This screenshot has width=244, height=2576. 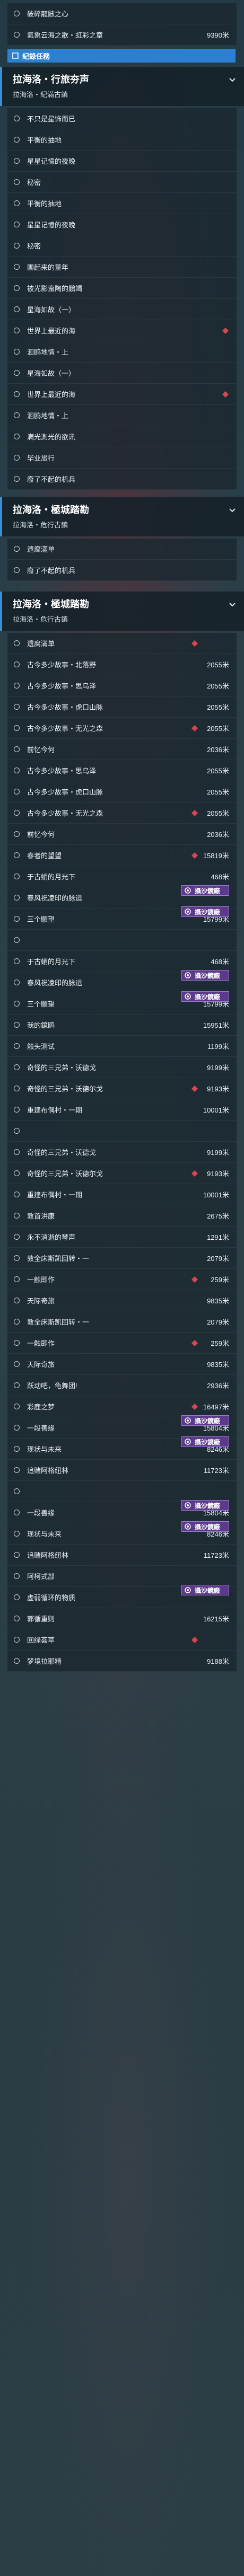 What do you see at coordinates (188, 1505) in the screenshot?
I see `swirl-icon` at bounding box center [188, 1505].